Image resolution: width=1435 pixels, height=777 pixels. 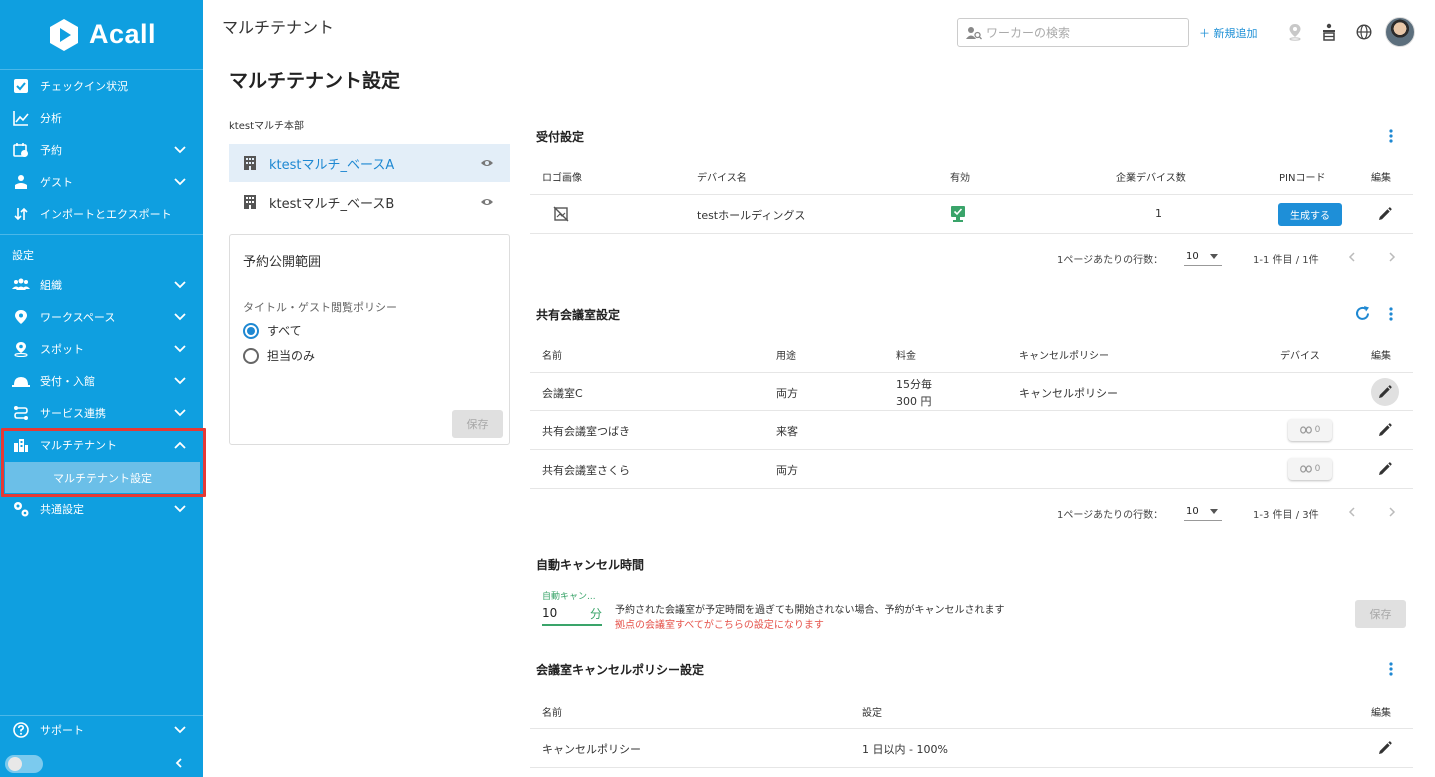 What do you see at coordinates (1305, 430) in the screenshot?
I see `link-icon` at bounding box center [1305, 430].